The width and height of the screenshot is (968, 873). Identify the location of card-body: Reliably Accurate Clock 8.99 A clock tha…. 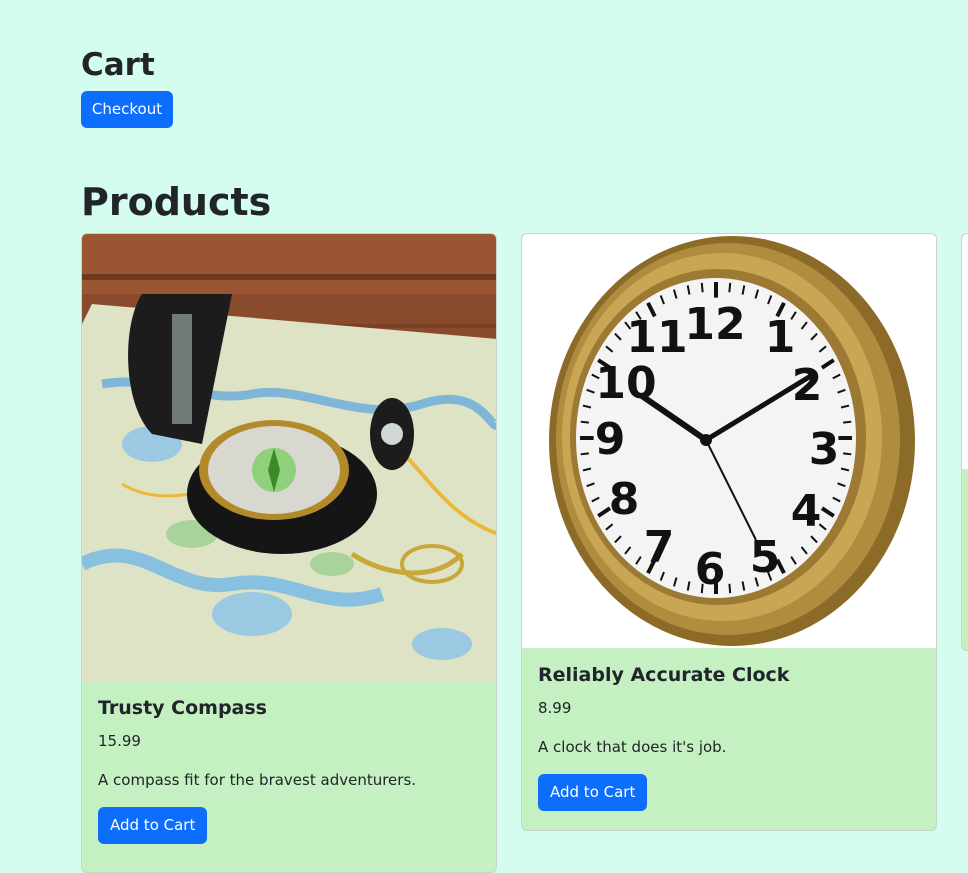
(729, 737).